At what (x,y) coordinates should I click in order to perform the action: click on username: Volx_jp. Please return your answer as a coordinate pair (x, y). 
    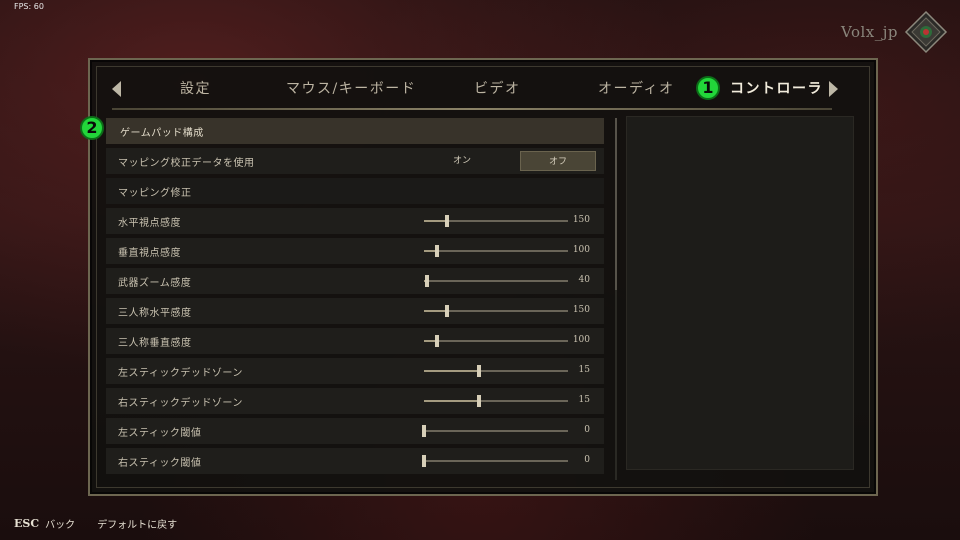
    Looking at the image, I should click on (869, 32).